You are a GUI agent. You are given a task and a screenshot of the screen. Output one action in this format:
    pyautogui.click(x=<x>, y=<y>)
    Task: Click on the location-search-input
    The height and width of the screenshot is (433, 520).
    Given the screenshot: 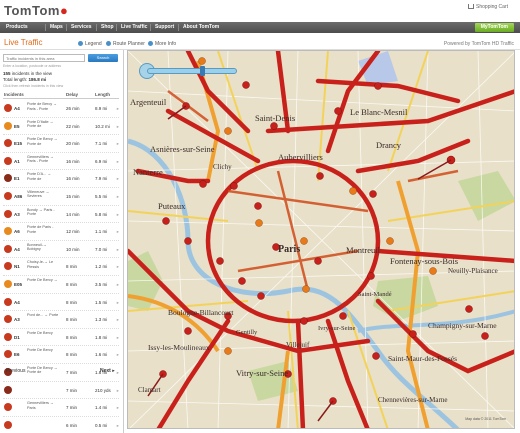 What is the action you would take?
    pyautogui.click(x=44, y=58)
    